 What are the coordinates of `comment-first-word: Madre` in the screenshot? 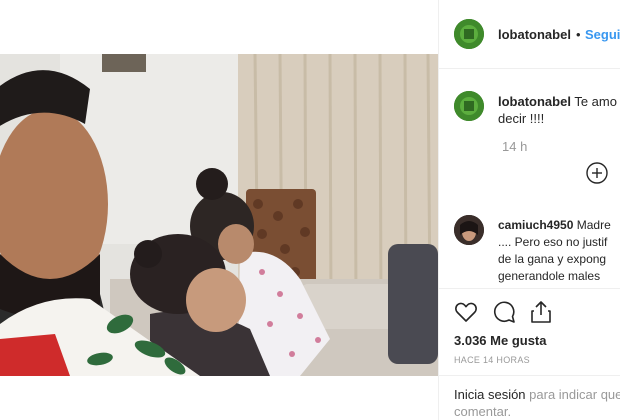 It's located at (593, 225).